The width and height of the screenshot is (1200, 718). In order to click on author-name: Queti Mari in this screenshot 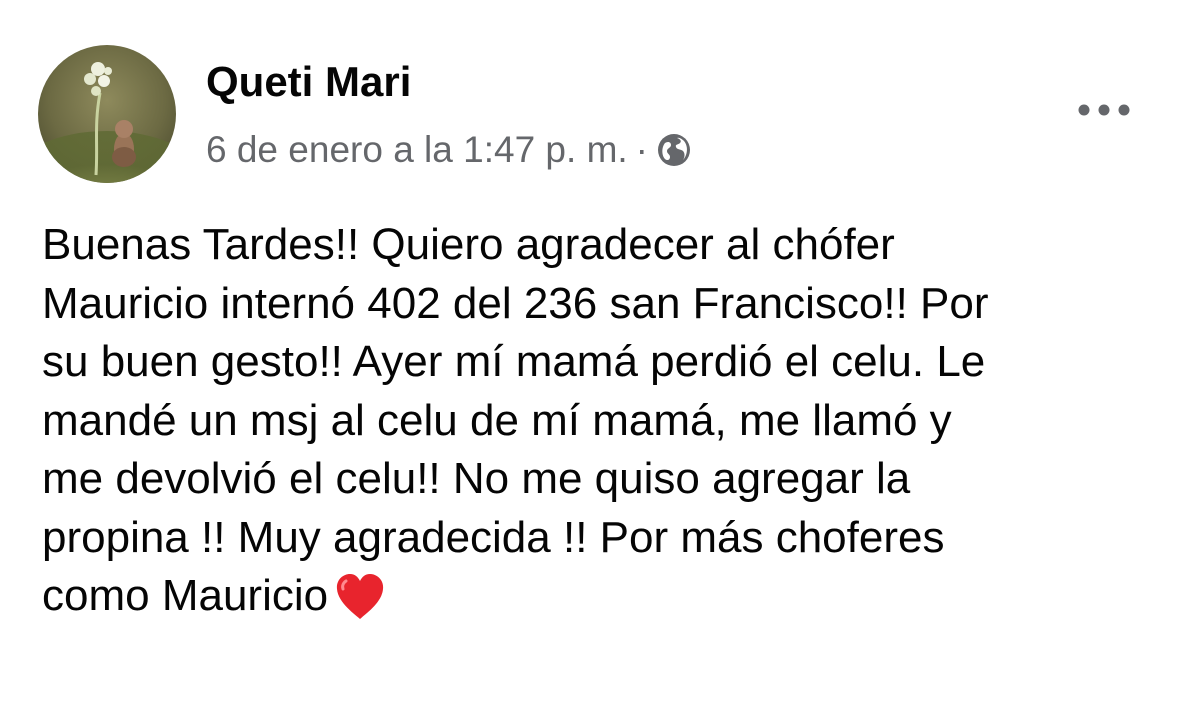, I will do `click(308, 82)`.